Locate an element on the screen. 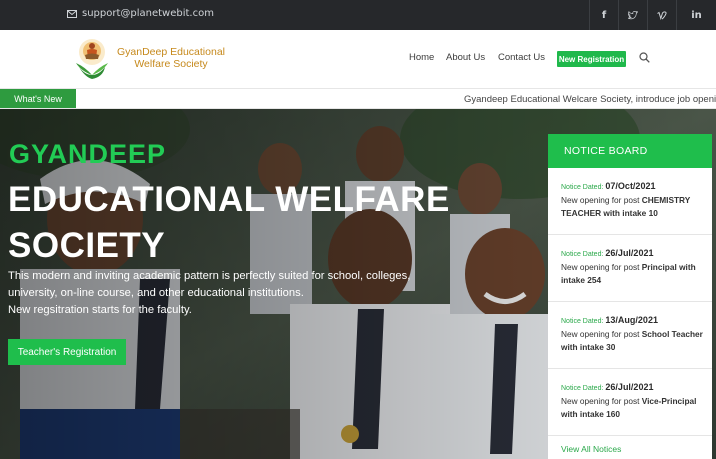 Image resolution: width=716 pixels, height=459 pixels. mail-icon is located at coordinates (72, 13).